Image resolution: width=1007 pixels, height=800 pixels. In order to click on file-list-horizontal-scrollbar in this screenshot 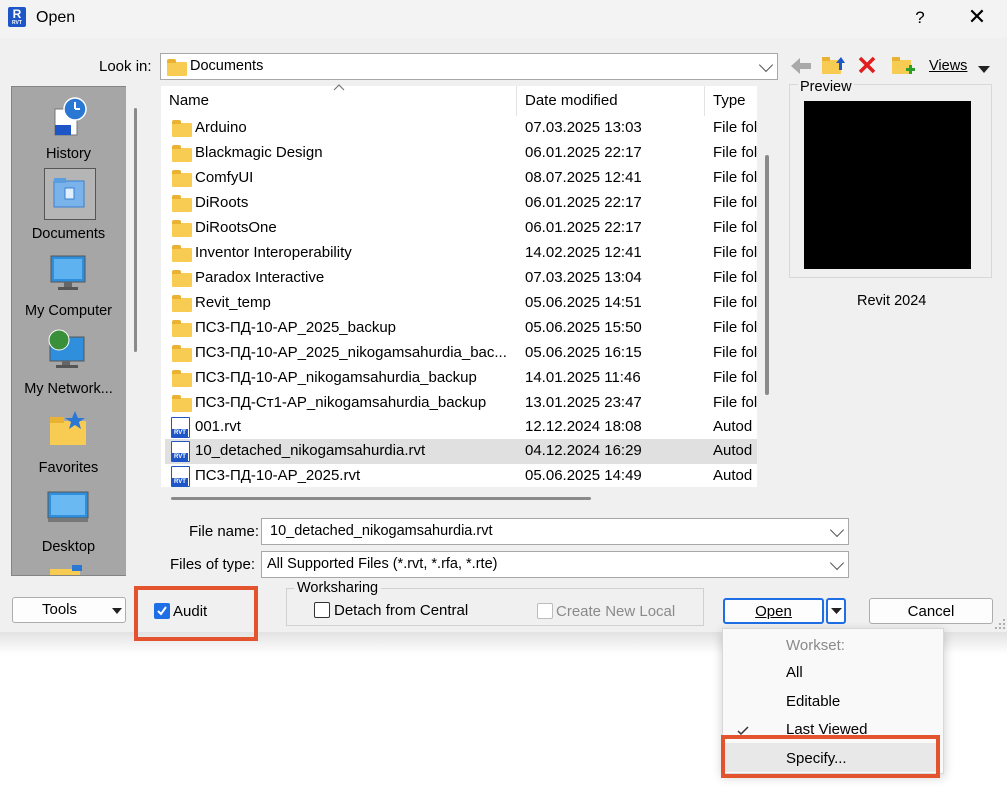, I will do `click(381, 498)`.